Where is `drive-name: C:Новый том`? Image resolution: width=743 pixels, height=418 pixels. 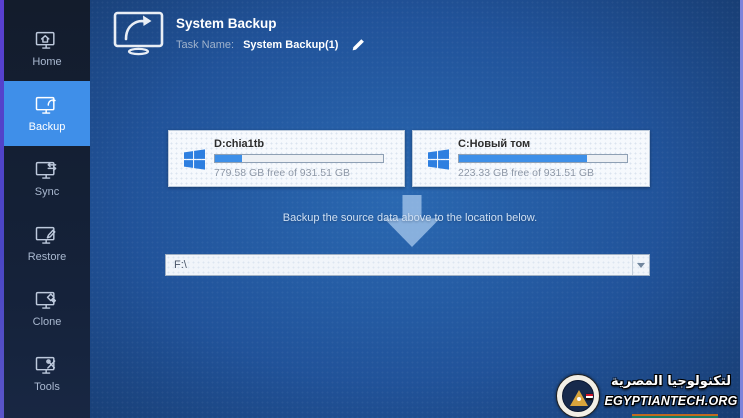
drive-name: C:Новый том is located at coordinates (494, 144).